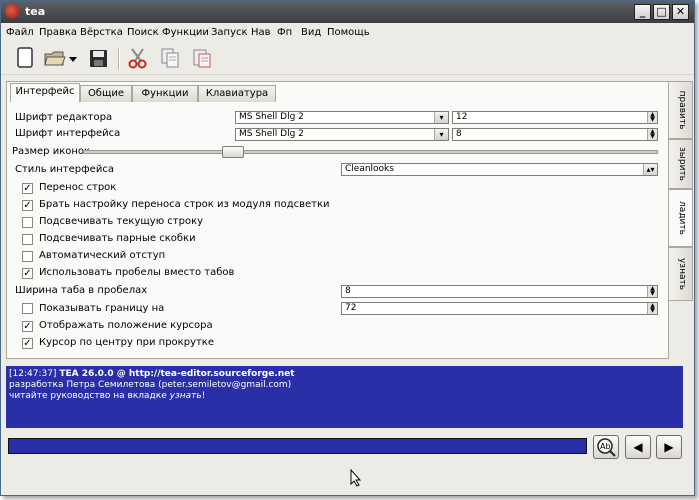  I want to click on style-label: Стиль интерфейса, so click(64, 169).